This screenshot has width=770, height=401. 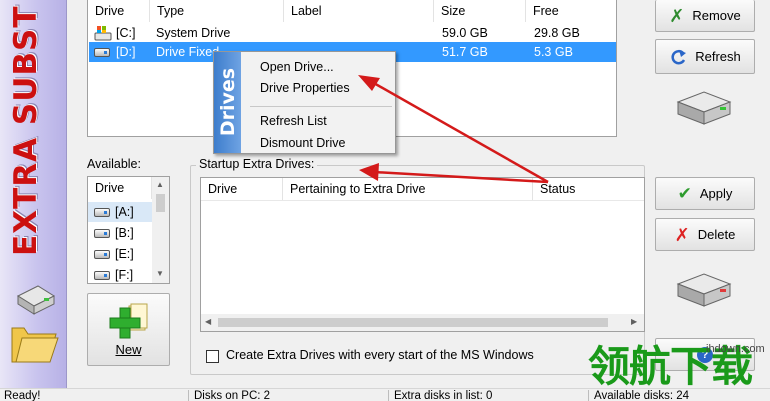 I want to click on remove-icon: ✗, so click(x=677, y=15).